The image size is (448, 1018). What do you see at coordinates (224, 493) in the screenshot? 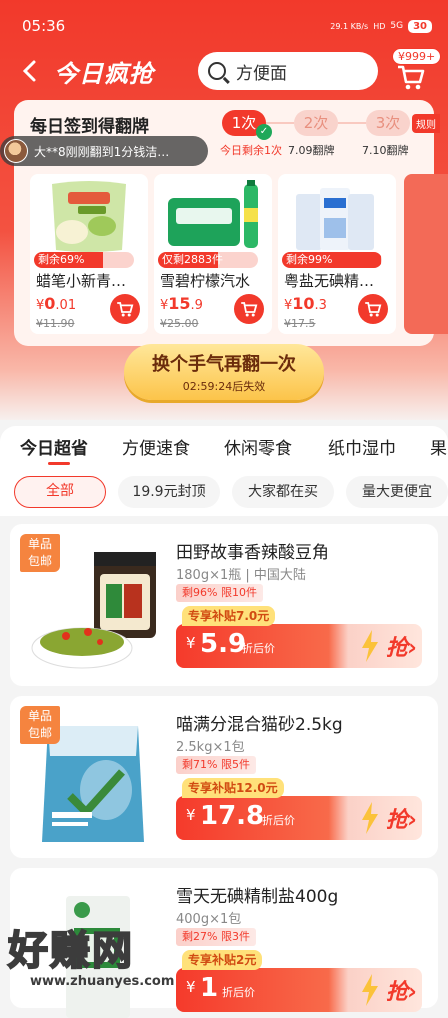
I see `filter-chips: 全部 19.9元封顶 大家都在买 量大更便宜` at bounding box center [224, 493].